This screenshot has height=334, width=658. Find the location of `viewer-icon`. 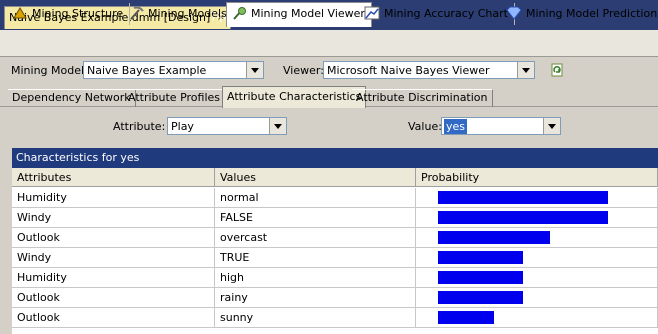

viewer-icon is located at coordinates (239, 13).